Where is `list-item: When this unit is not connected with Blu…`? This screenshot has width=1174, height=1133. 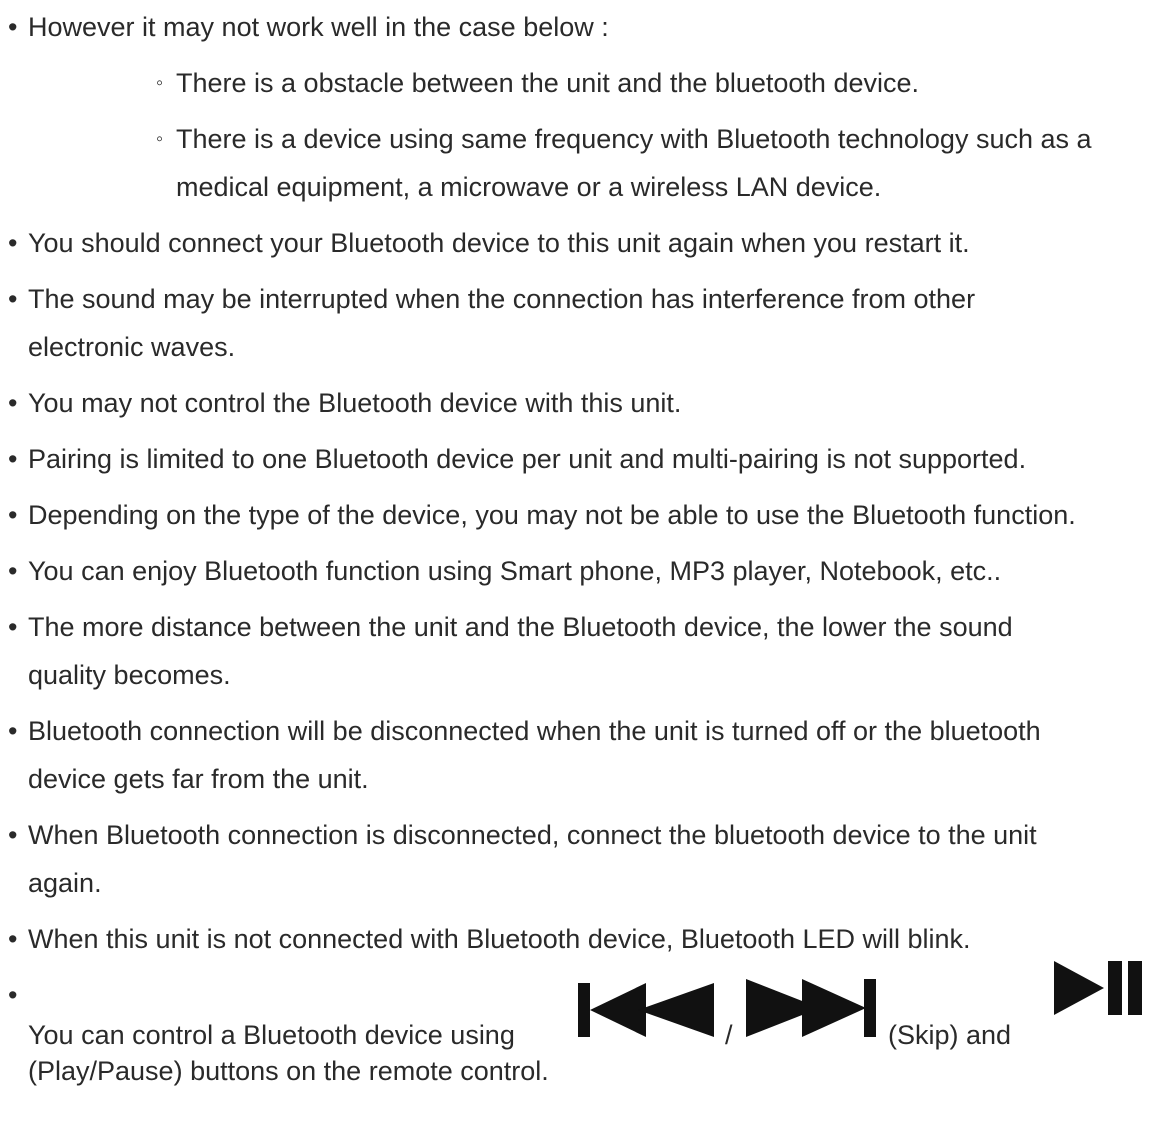
list-item: When this unit is not connected with Blu… is located at coordinates (589, 939).